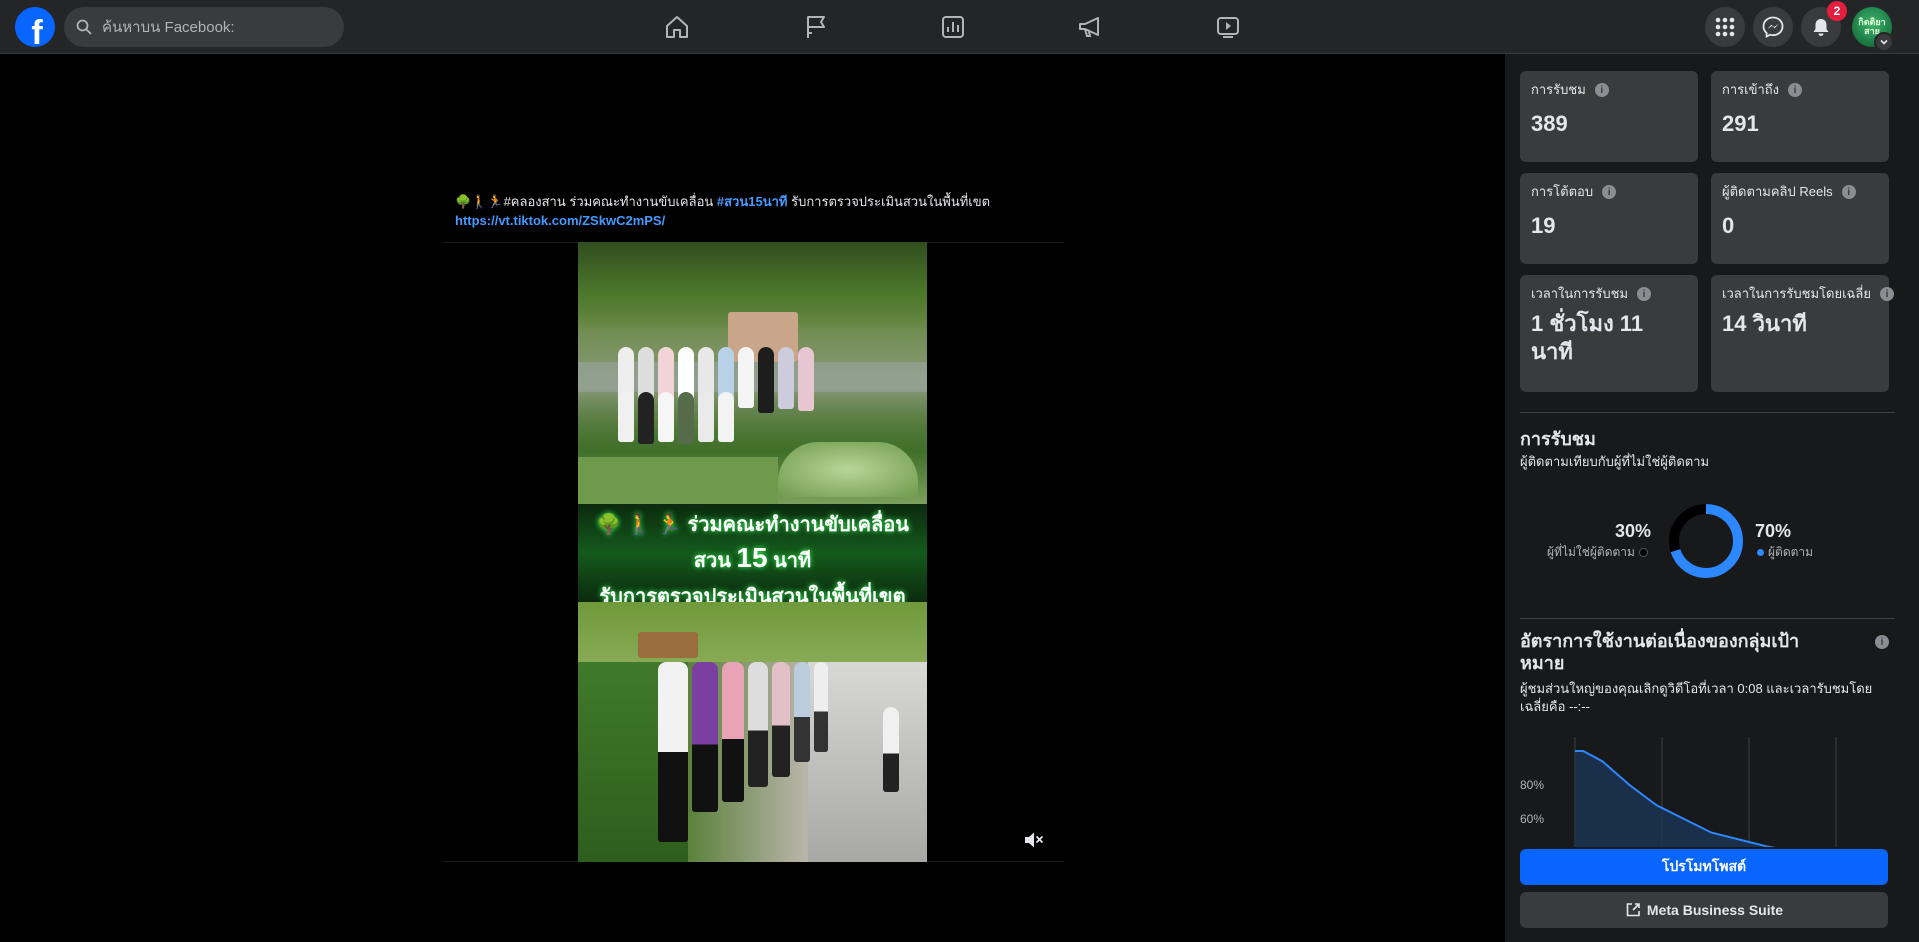  Describe the element at coordinates (1773, 531) in the screenshot. I see `followers-percent: 70%` at that location.